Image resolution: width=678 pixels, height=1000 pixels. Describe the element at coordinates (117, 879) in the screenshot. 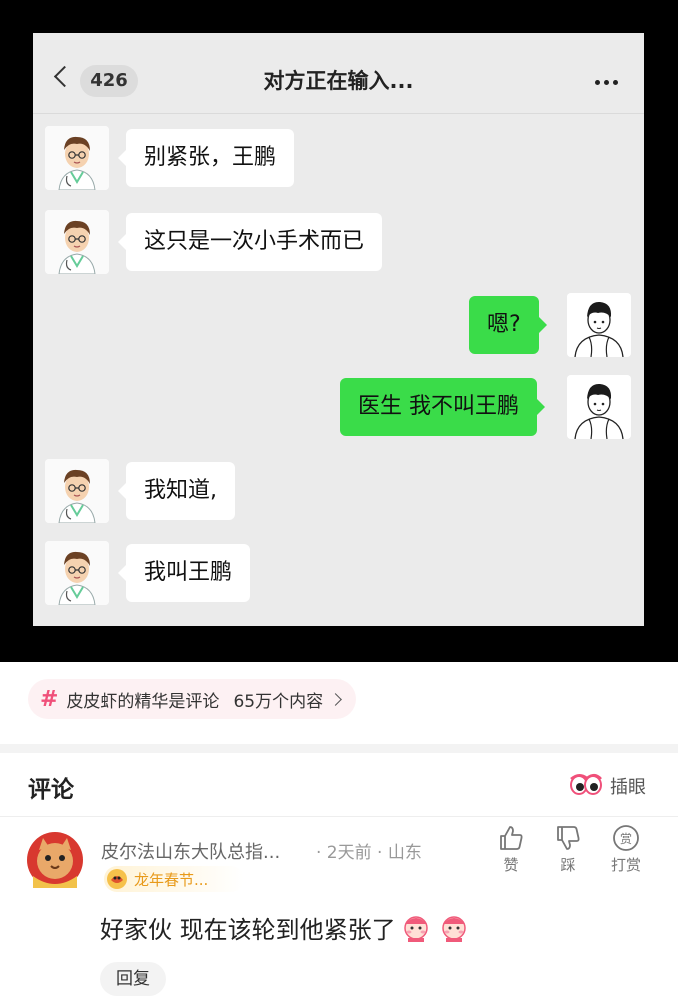

I see `dragon-badge-icon` at that location.